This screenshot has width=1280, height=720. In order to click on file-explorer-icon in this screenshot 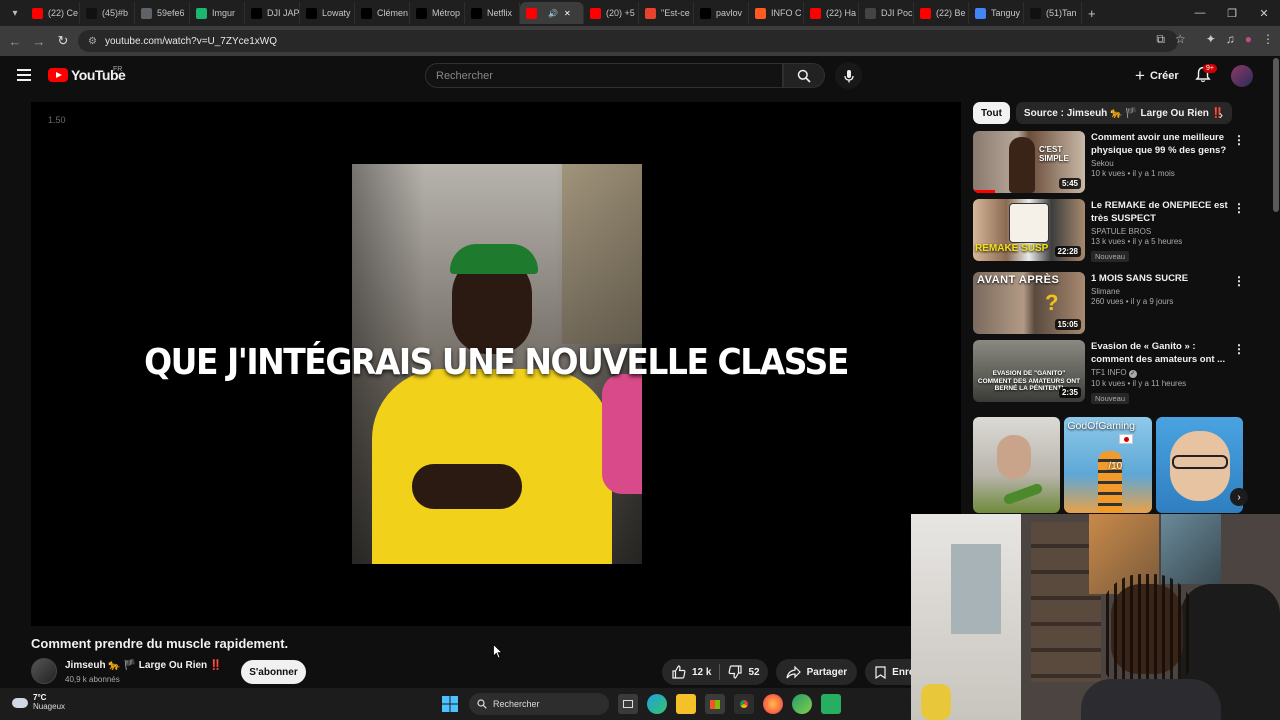, I will do `click(686, 704)`.